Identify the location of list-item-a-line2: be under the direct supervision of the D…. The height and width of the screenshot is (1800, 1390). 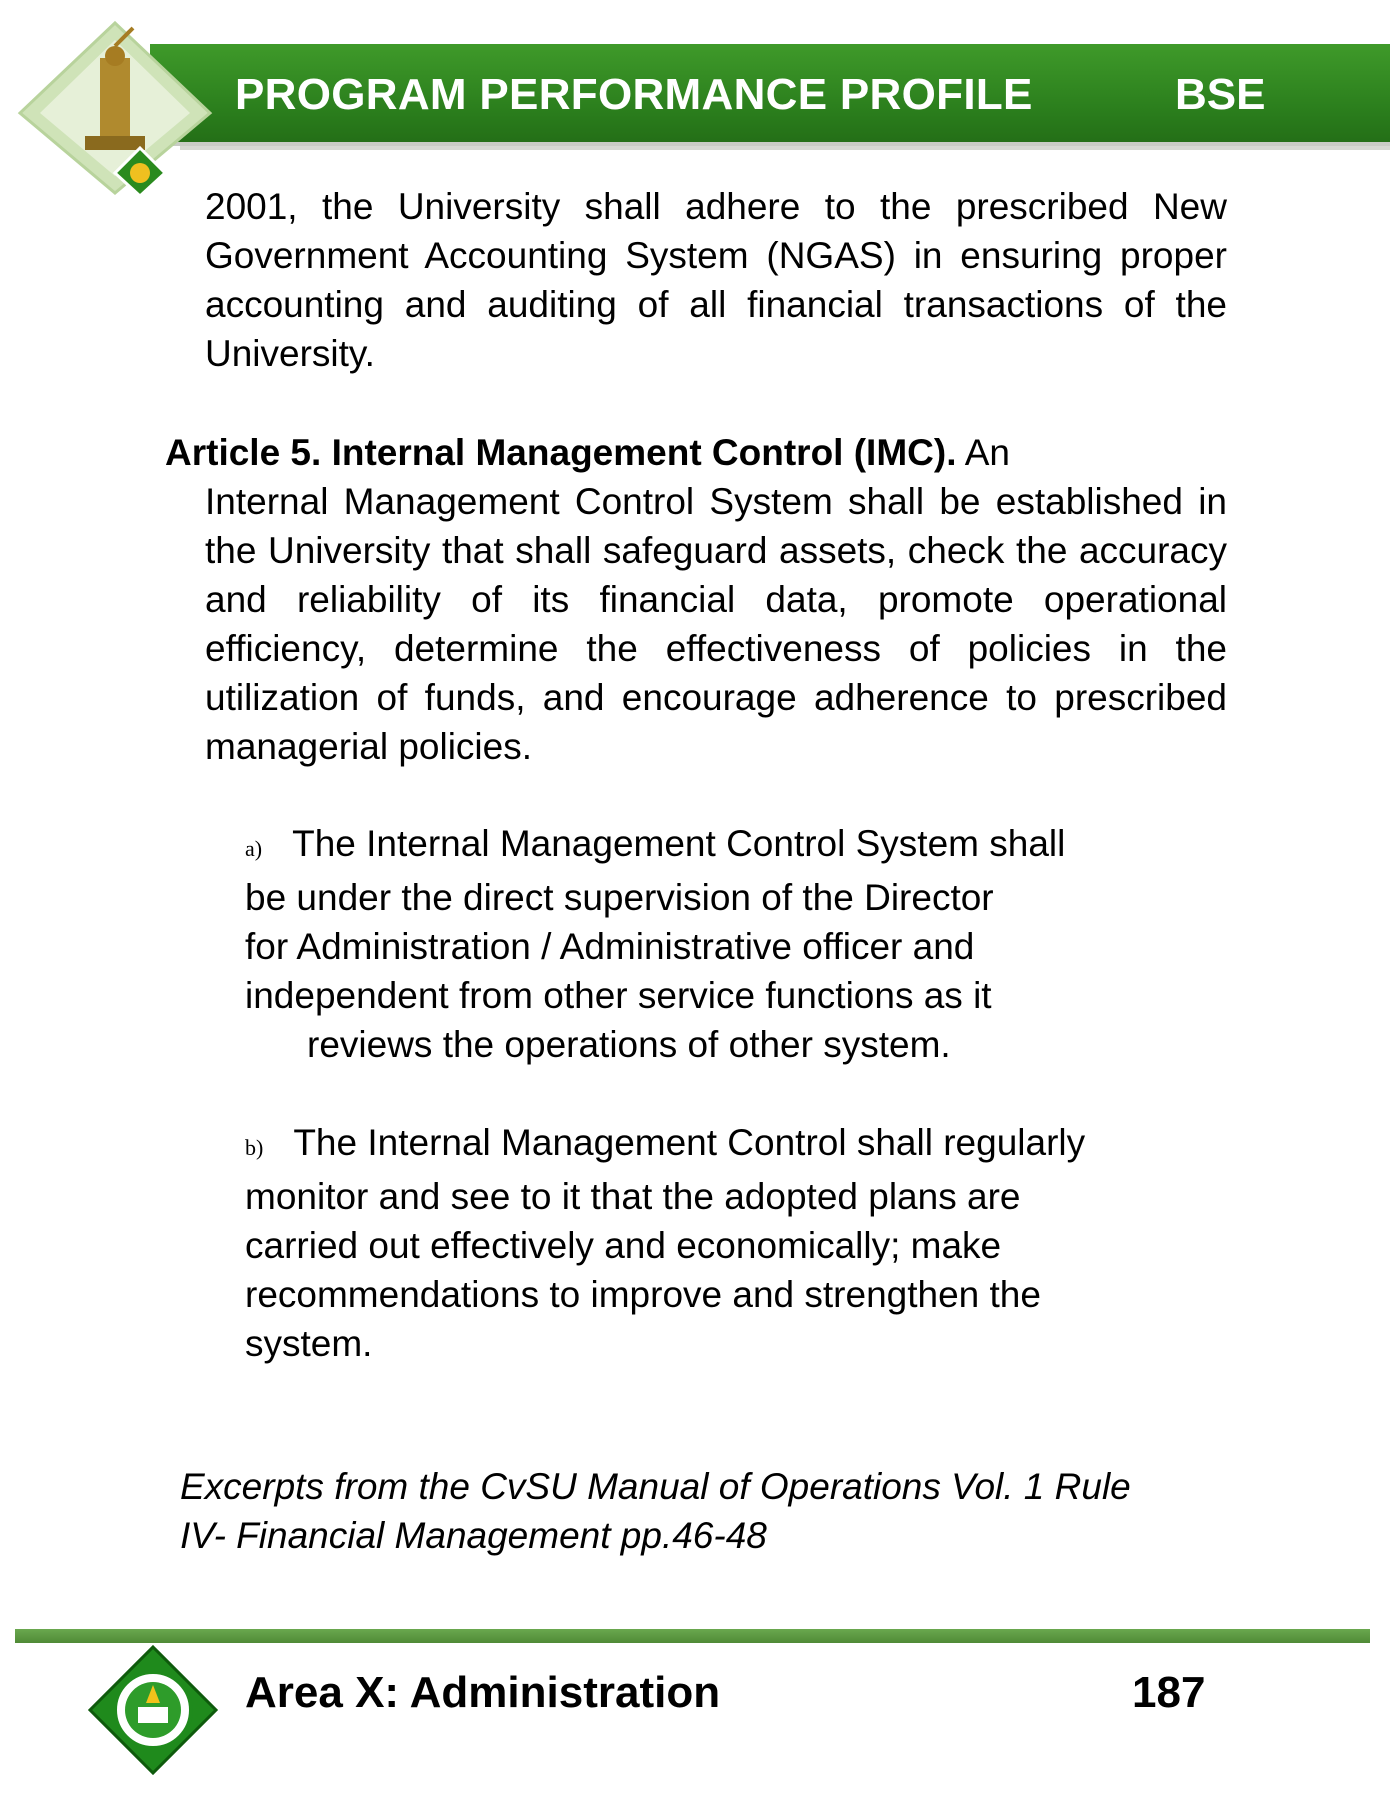
(619, 897).